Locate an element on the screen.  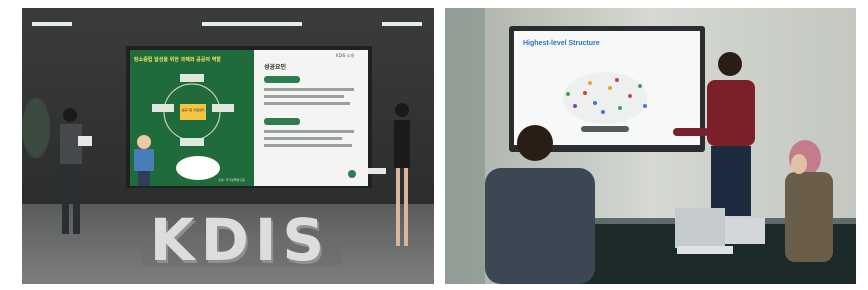
slide-center-label: 공공기관 지원센터 is located at coordinates (193, 110).